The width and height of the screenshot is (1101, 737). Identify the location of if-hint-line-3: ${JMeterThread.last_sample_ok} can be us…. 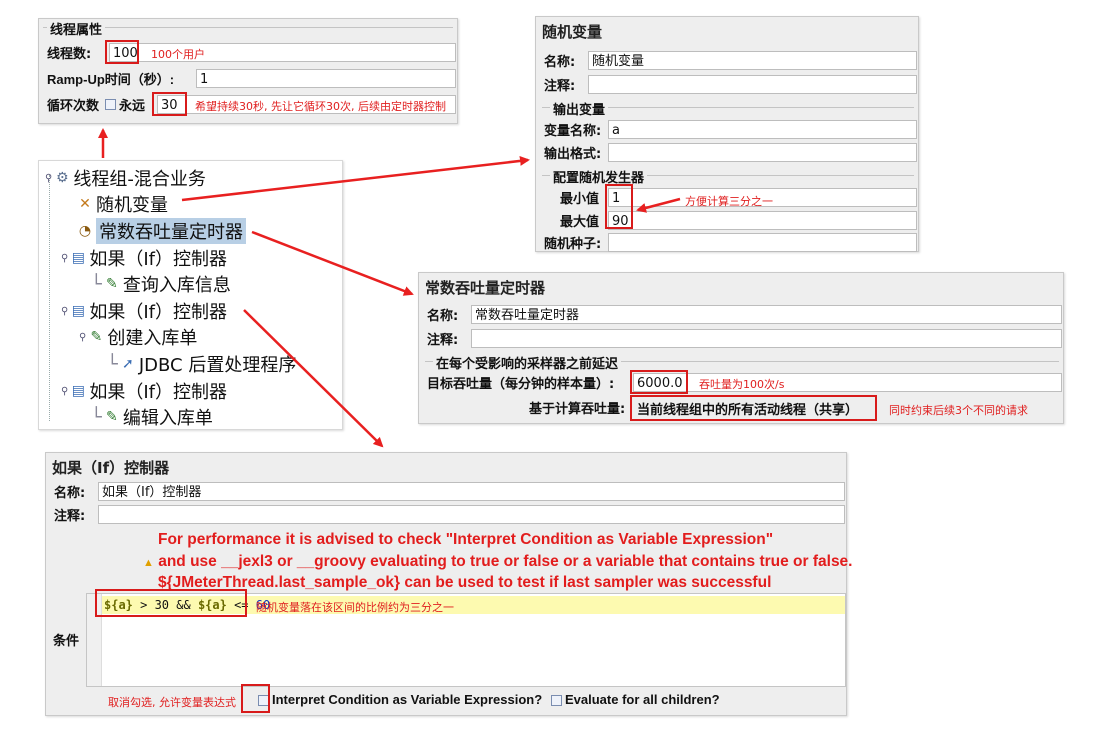
(465, 582).